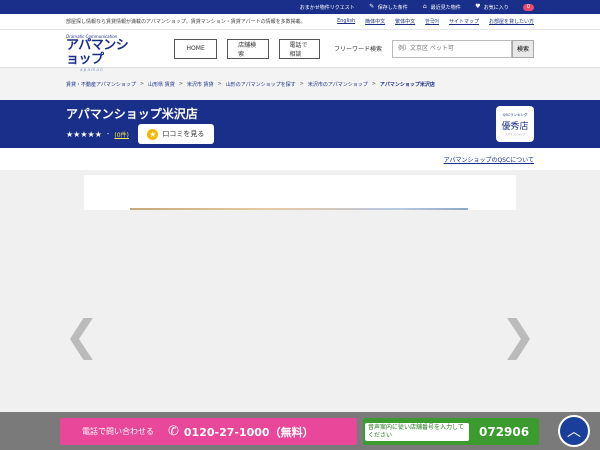 The height and width of the screenshot is (450, 600). I want to click on star-icon: ★, so click(153, 134).